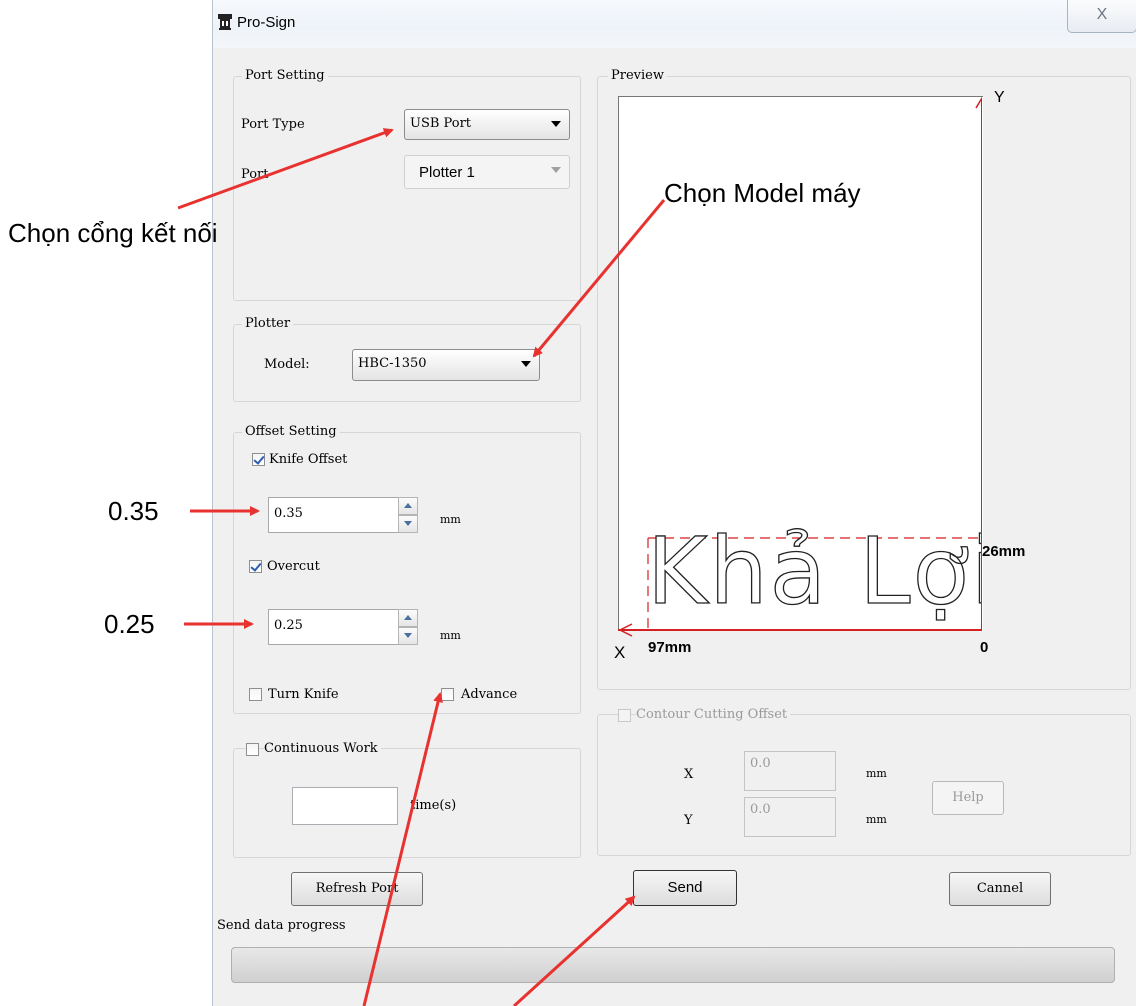 This screenshot has width=1136, height=1006. What do you see at coordinates (225, 22) in the screenshot?
I see `app-icon` at bounding box center [225, 22].